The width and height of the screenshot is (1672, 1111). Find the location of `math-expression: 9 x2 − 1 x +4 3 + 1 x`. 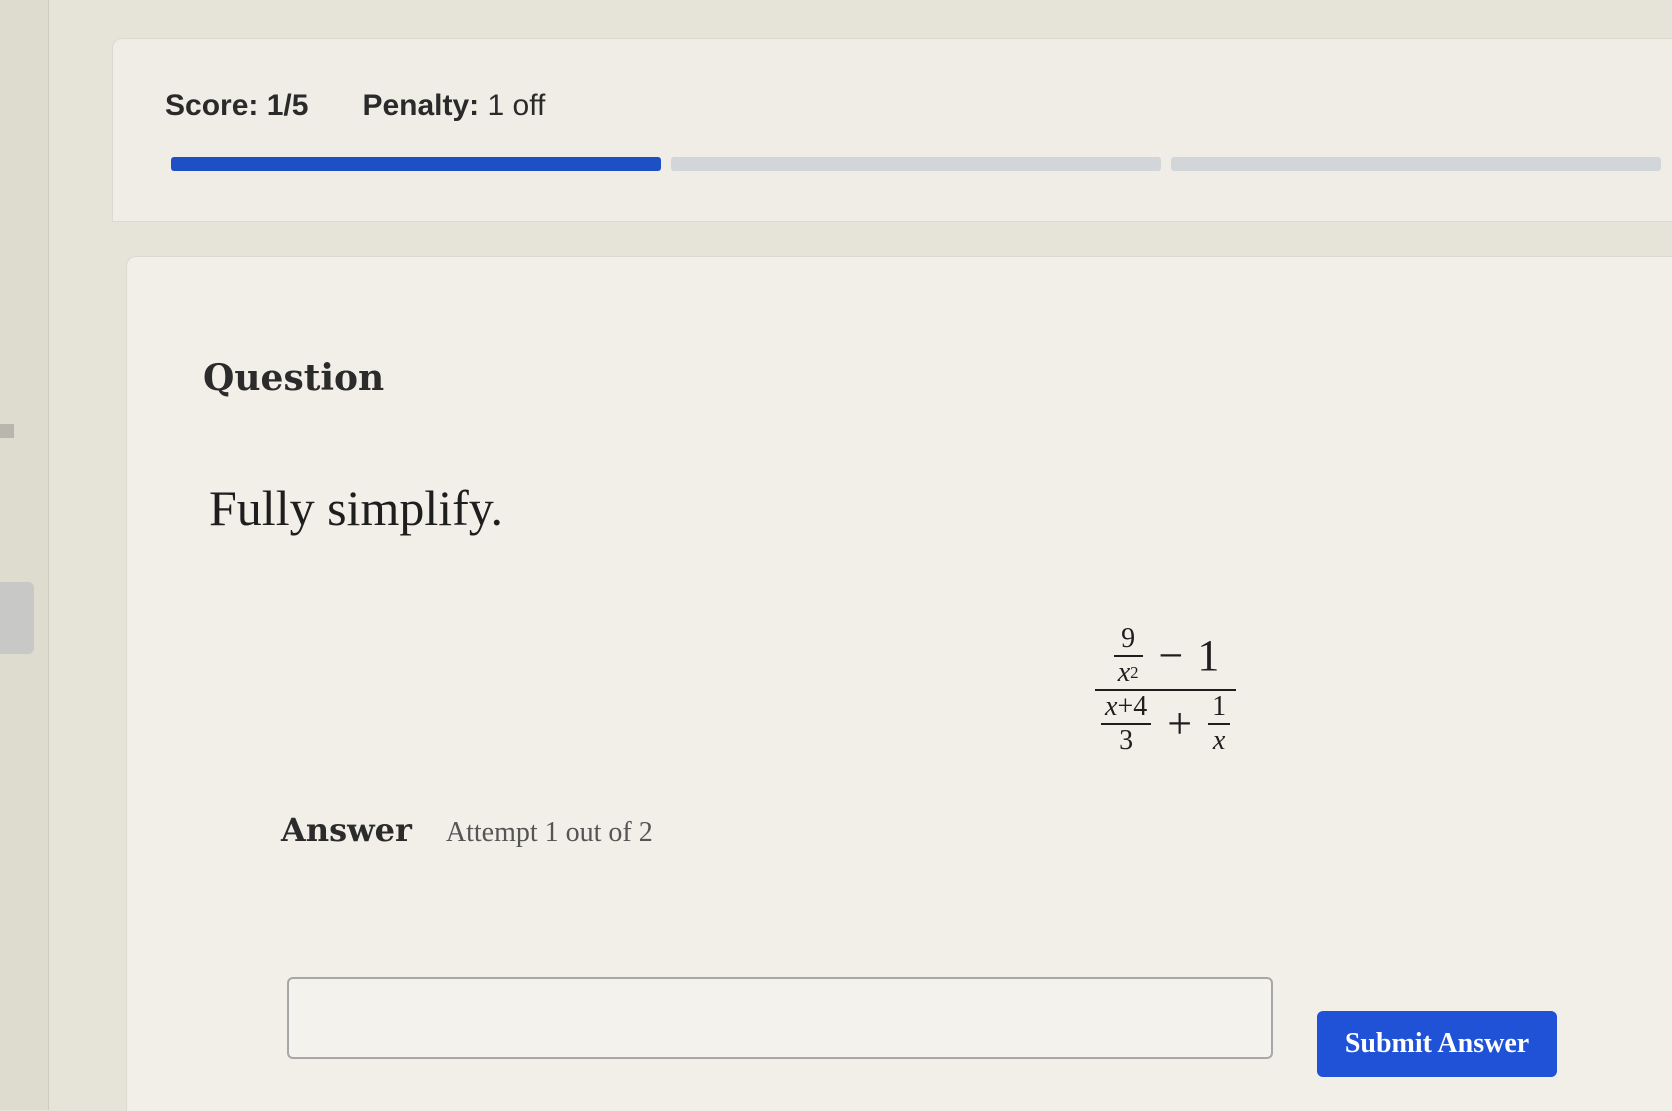

math-expression: 9 x2 − 1 x +4 3 + 1 x is located at coordinates (1166, 690).